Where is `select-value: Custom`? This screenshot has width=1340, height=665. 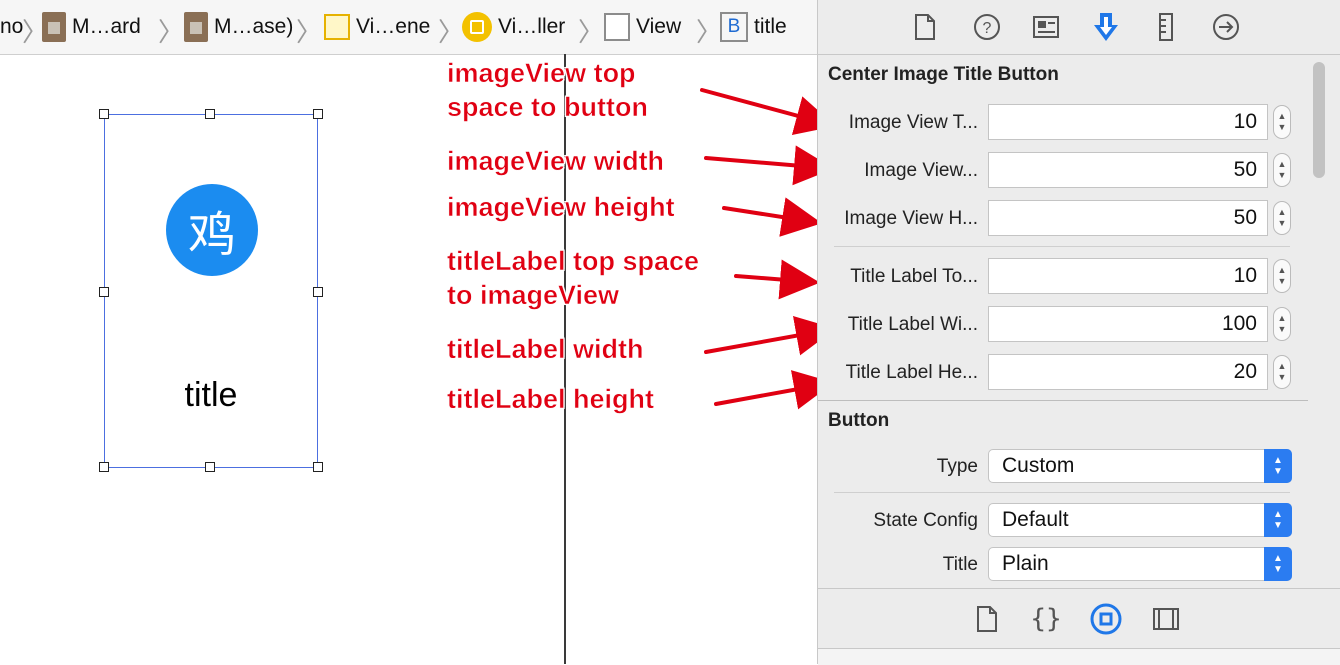 select-value: Custom is located at coordinates (1038, 465).